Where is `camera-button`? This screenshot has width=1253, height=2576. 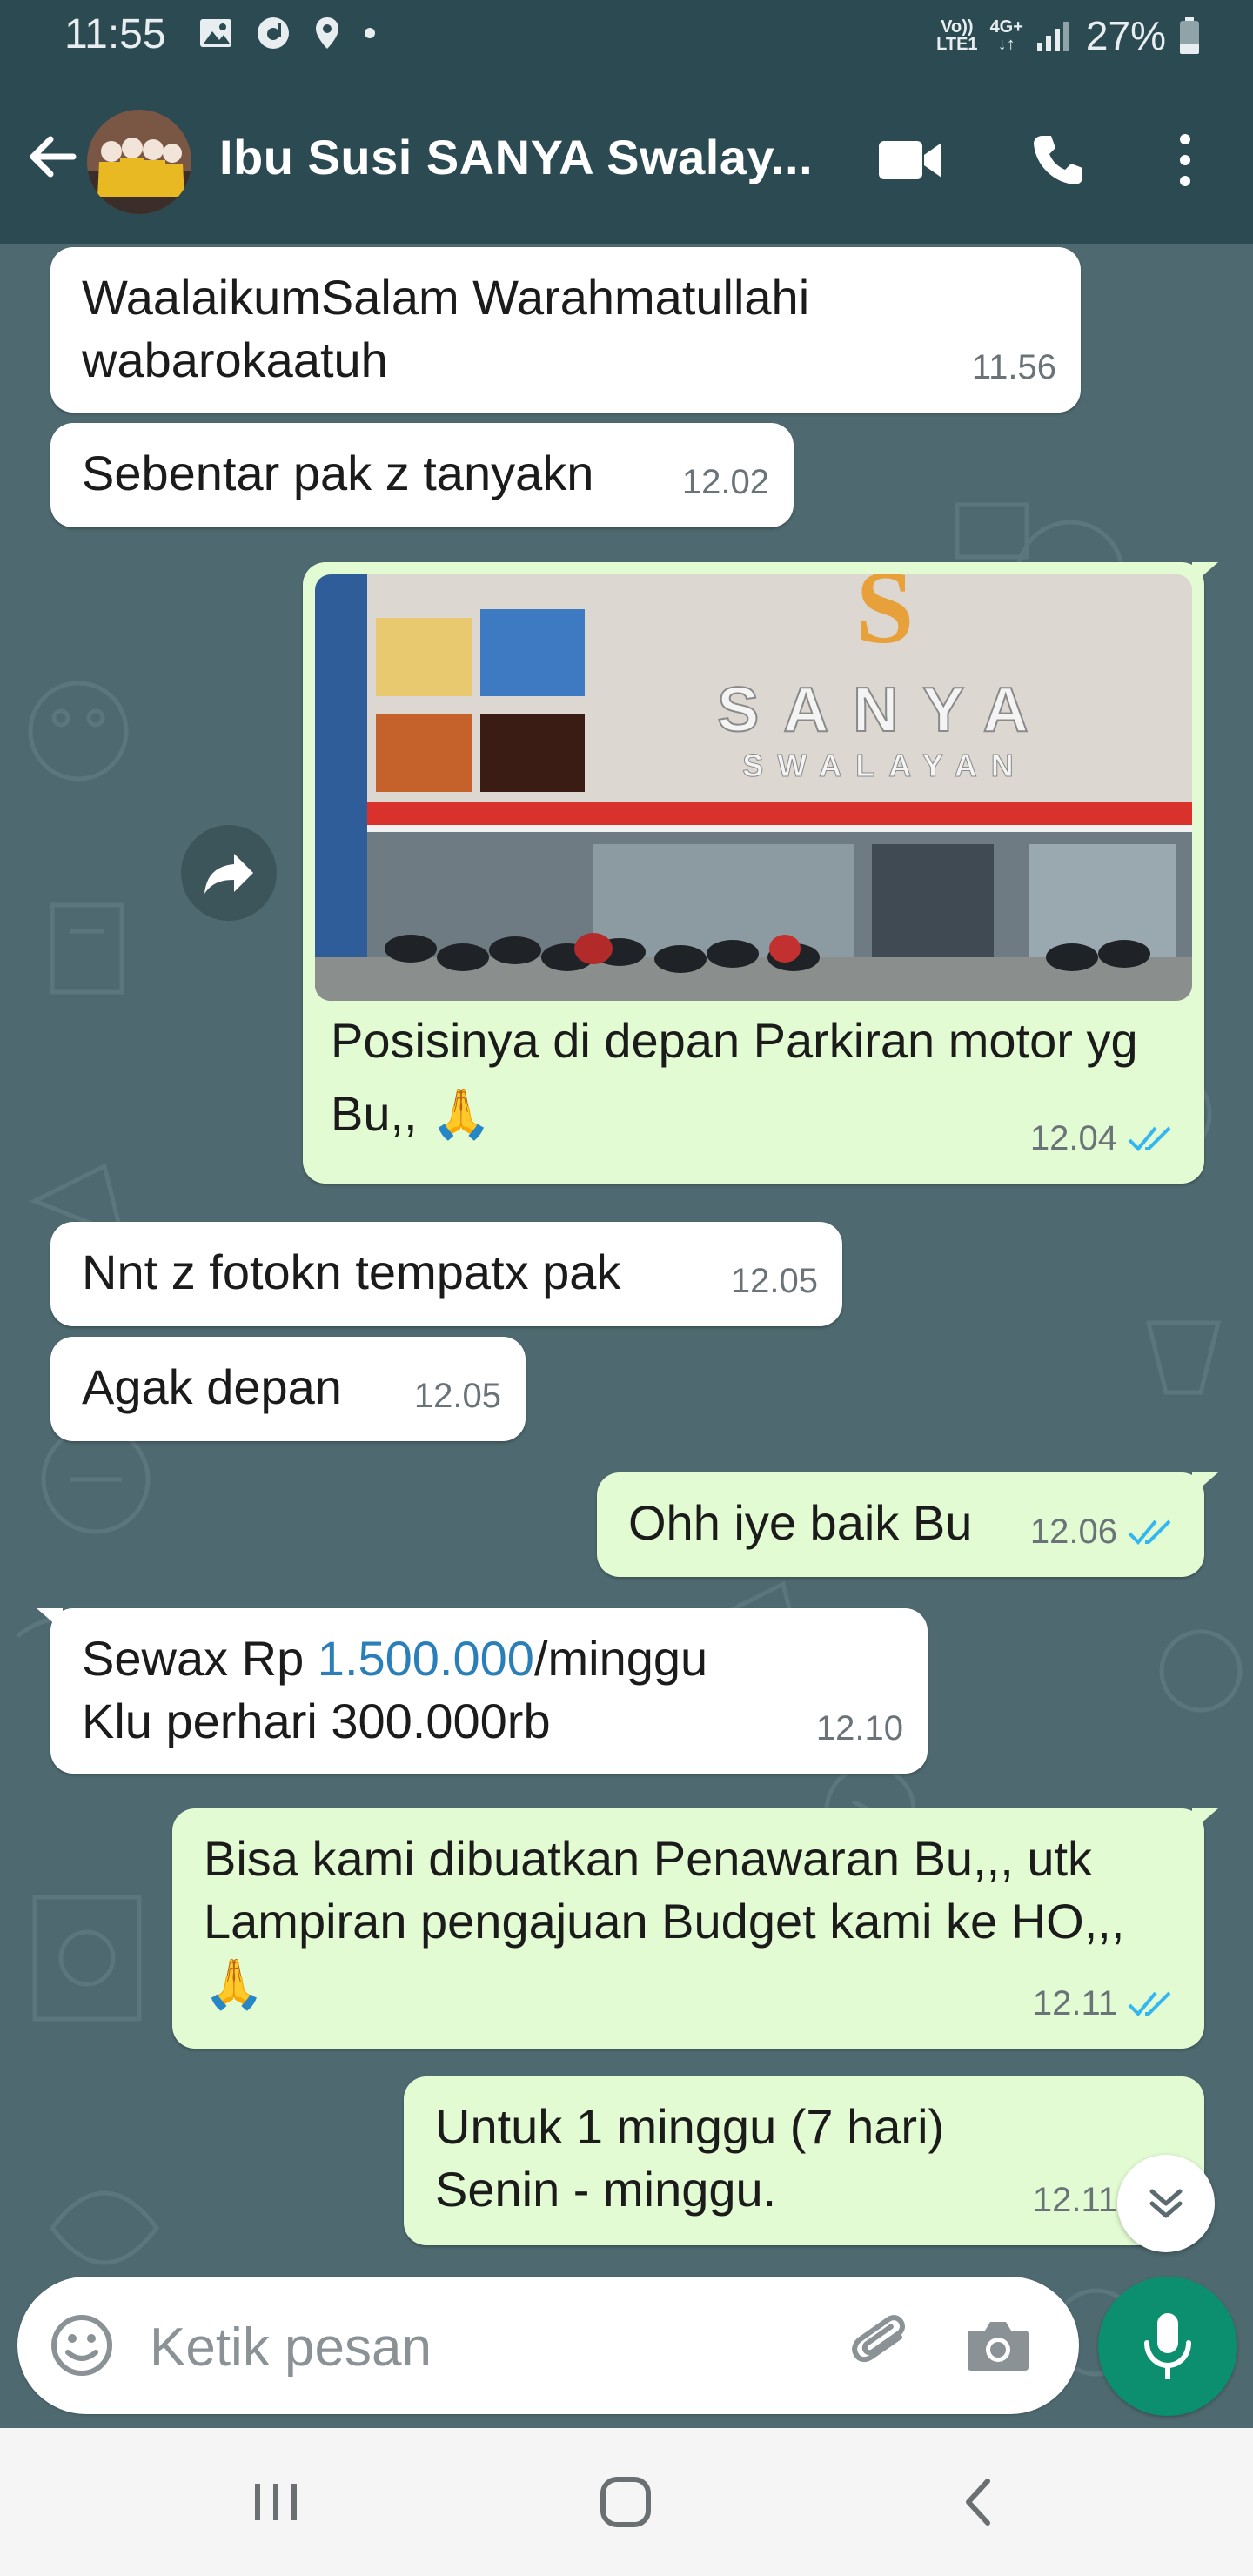
camera-button is located at coordinates (998, 2345).